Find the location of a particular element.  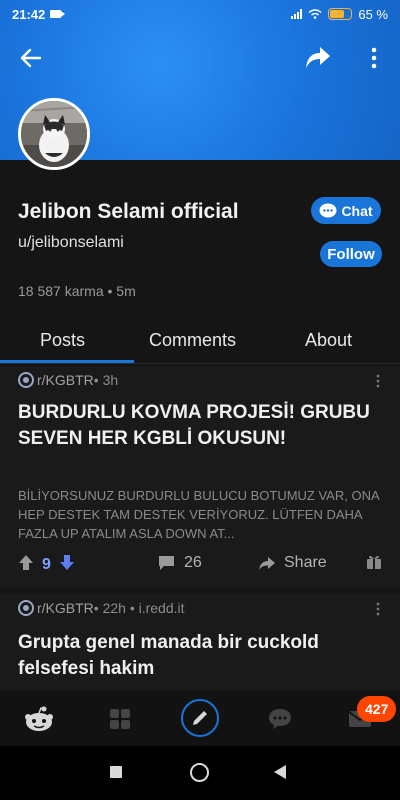

upvote-icon is located at coordinates (26, 565).